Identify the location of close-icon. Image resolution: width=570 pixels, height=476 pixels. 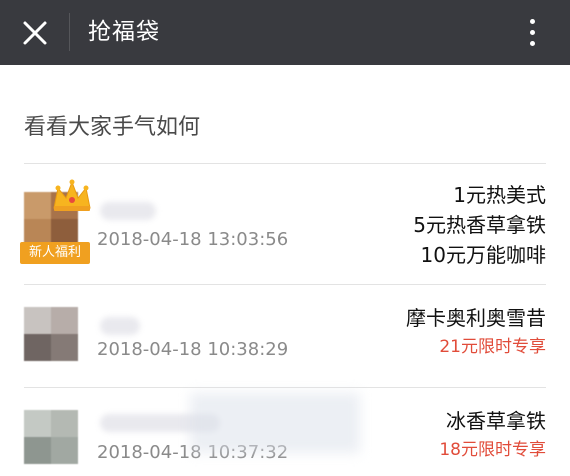
(35, 33).